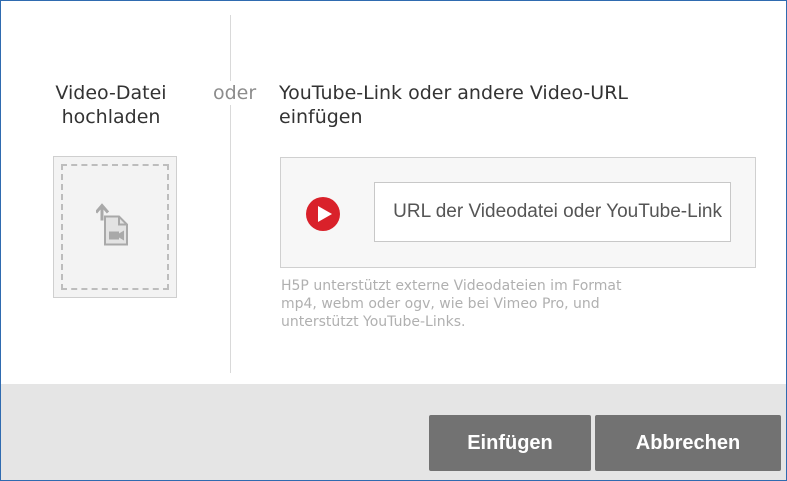  What do you see at coordinates (111, 93) in the screenshot?
I see `upload-title-line1: Video-Datei` at bounding box center [111, 93].